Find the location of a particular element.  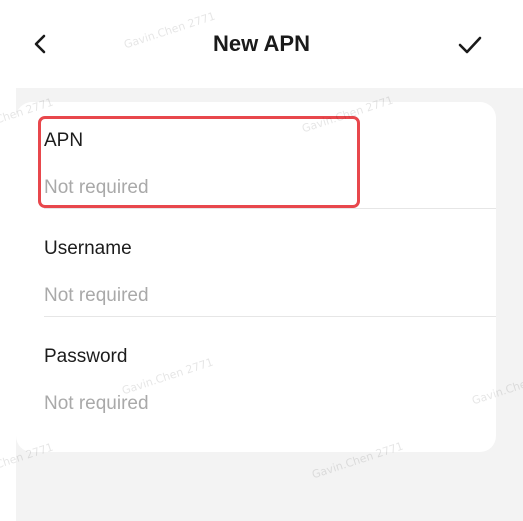

checkmark-icon is located at coordinates (470, 47).